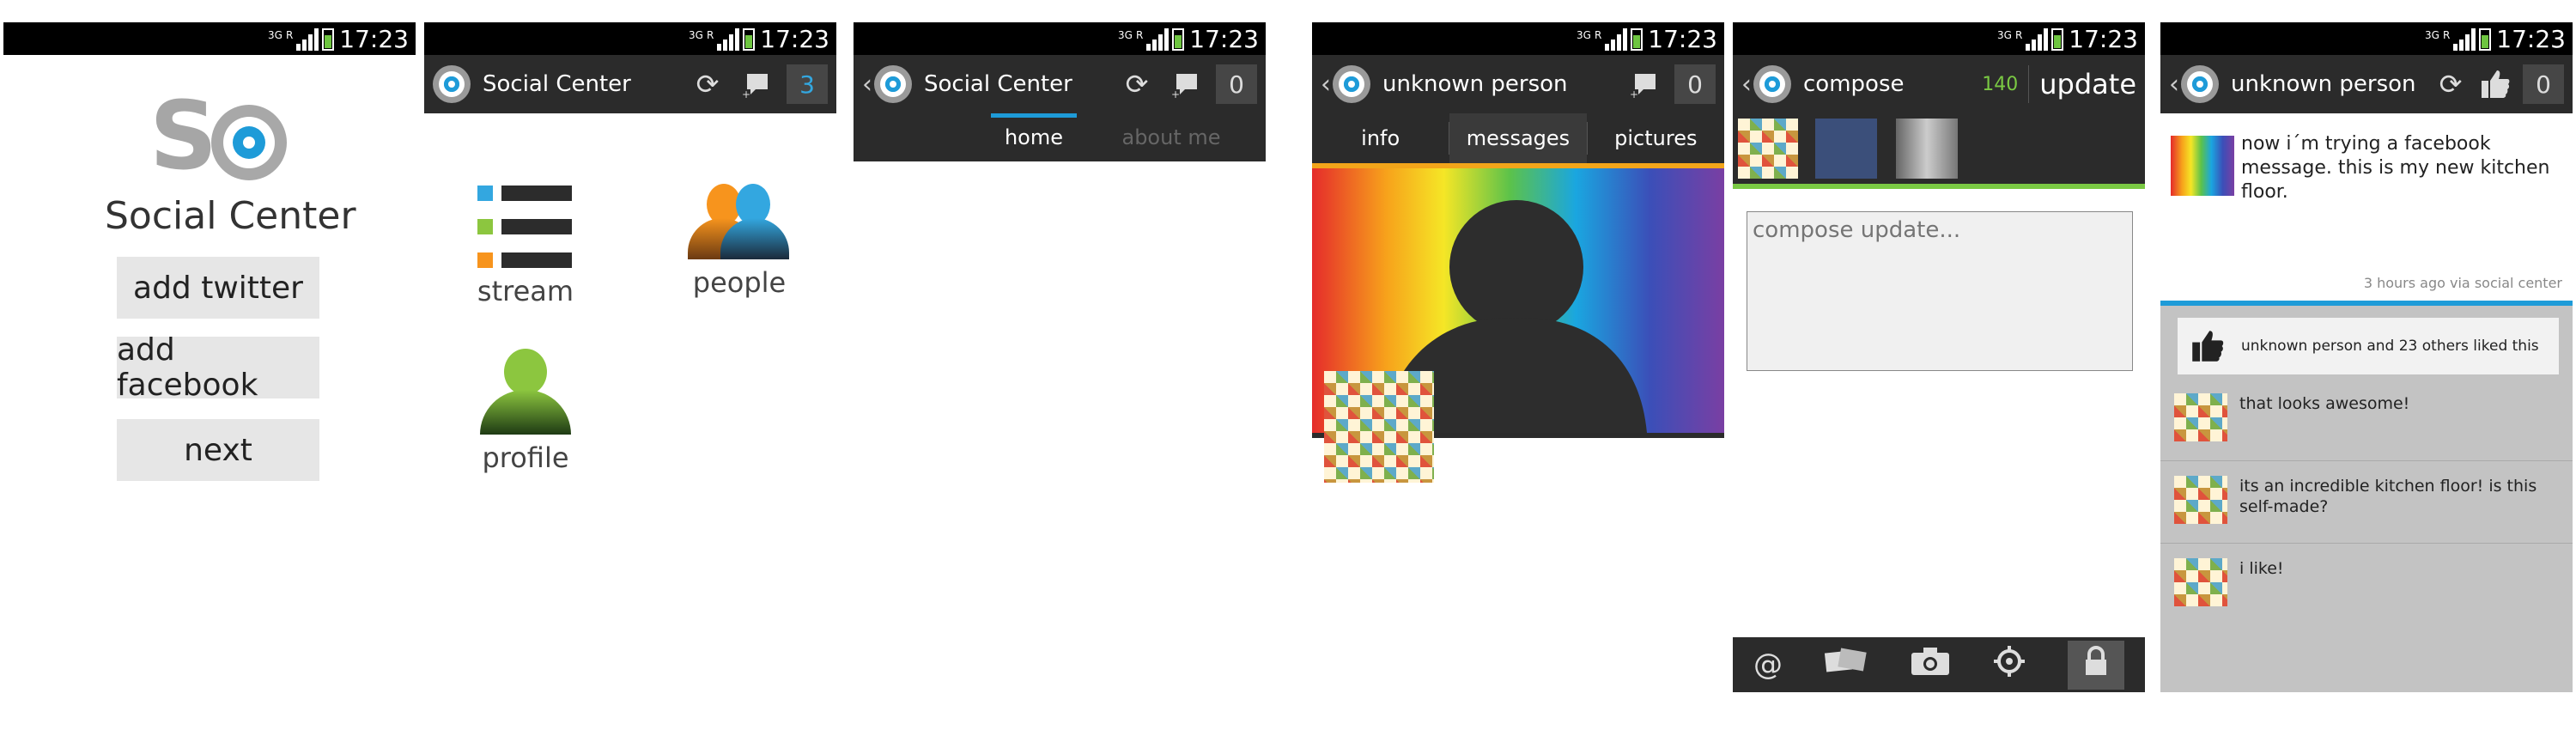  I want to click on attach-icon, so click(1846, 665).